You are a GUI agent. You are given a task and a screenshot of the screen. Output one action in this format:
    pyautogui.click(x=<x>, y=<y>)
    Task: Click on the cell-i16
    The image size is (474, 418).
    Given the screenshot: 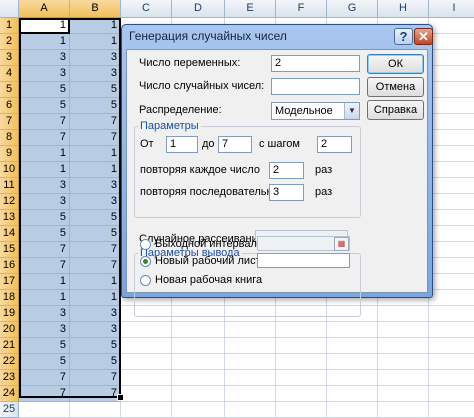 What is the action you would take?
    pyautogui.click(x=451, y=266)
    